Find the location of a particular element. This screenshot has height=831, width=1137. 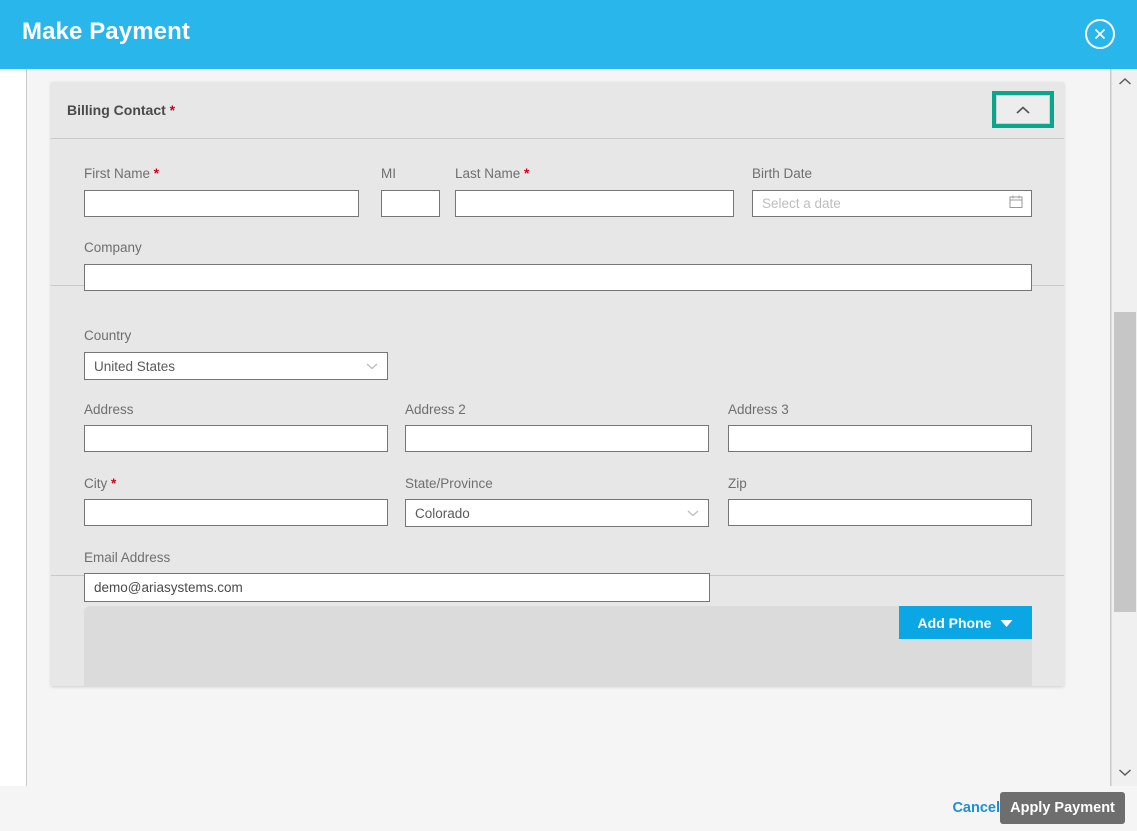

caret-down-icon is located at coordinates (1006, 623).